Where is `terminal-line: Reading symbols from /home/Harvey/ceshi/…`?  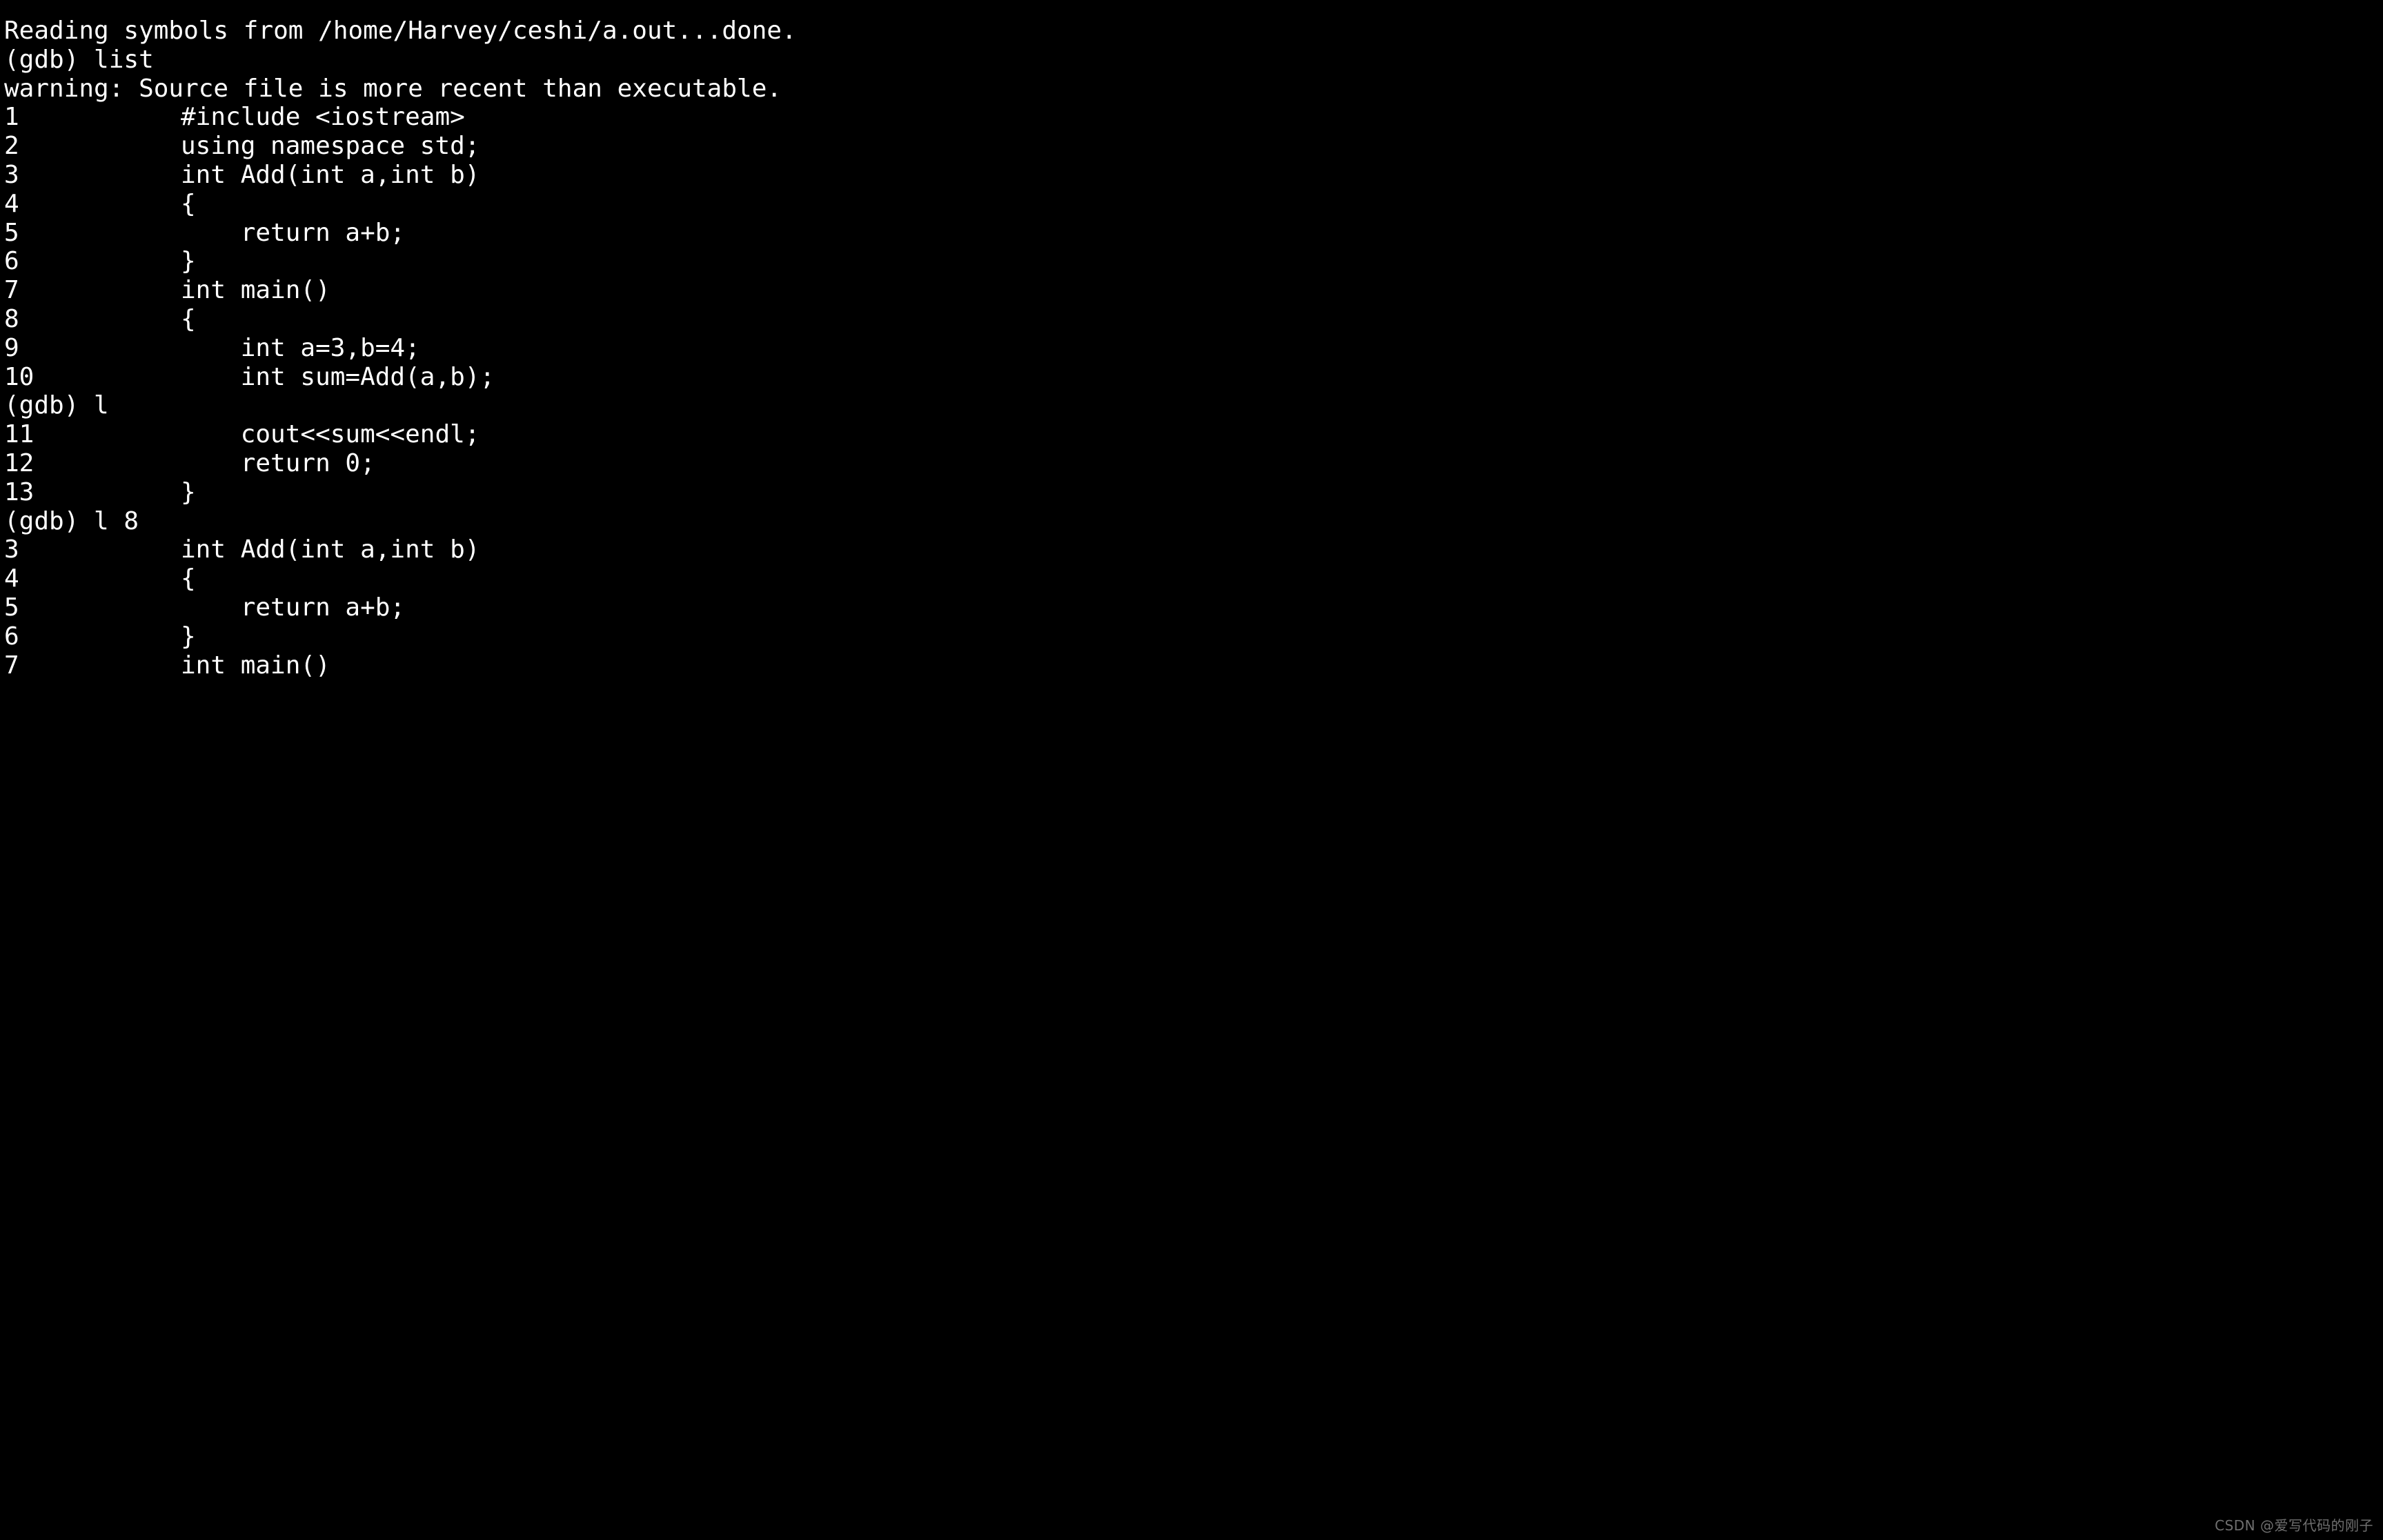
terminal-line: Reading symbols from /home/Harvey/ceshi/… is located at coordinates (1177, 32).